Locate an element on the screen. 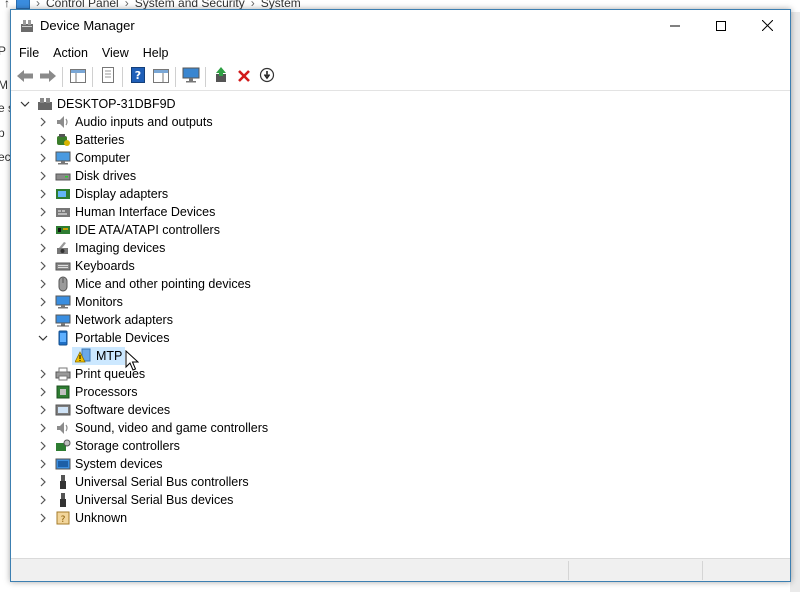  action-pane-button is located at coordinates (160, 77).